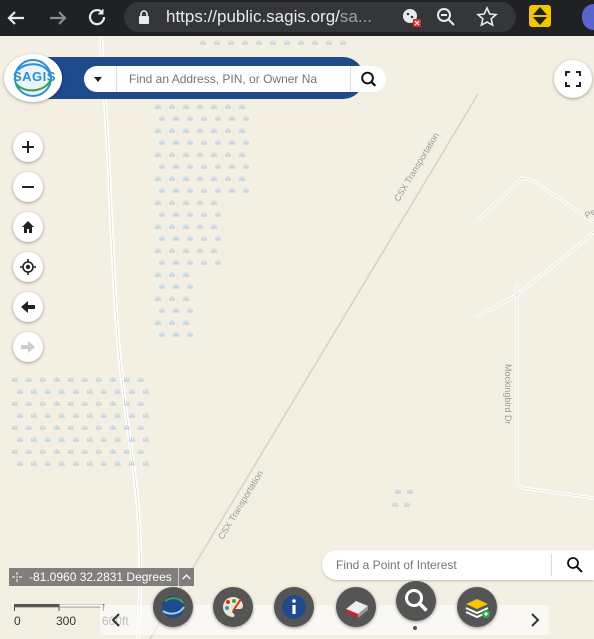  I want to click on arrow-left-icon, so click(28, 307).